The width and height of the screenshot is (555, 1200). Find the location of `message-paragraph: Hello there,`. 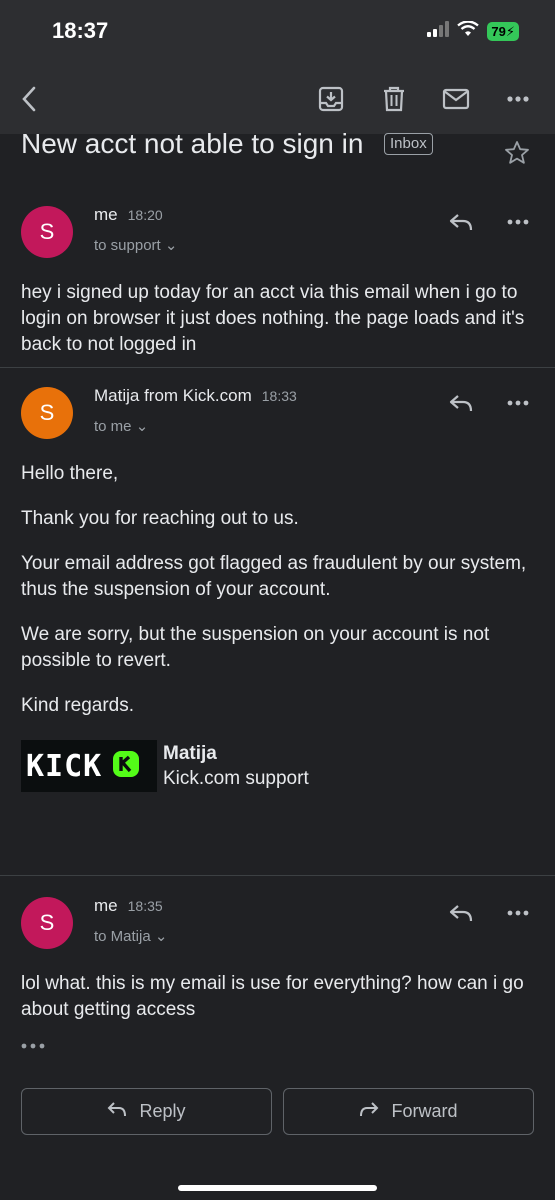

message-paragraph: Hello there, is located at coordinates (70, 473).